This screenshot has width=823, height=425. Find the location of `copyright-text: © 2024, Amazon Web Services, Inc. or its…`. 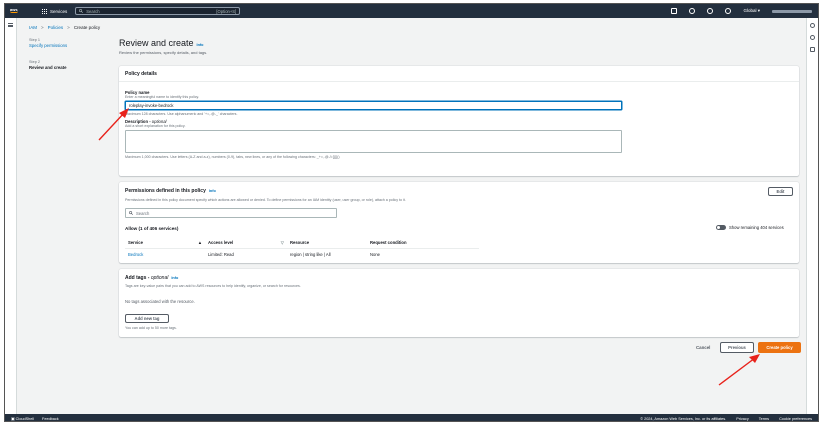

copyright-text: © 2024, Amazon Web Services, Inc. or its… is located at coordinates (683, 418).